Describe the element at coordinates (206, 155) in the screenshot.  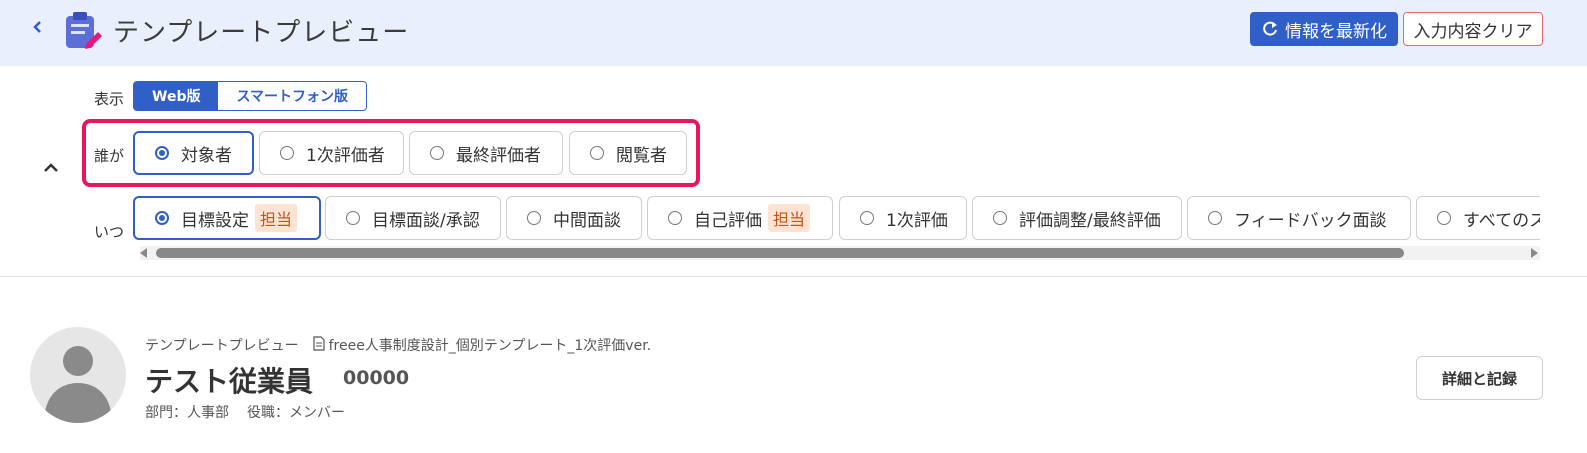
I see `who-option-label: 対象者` at that location.